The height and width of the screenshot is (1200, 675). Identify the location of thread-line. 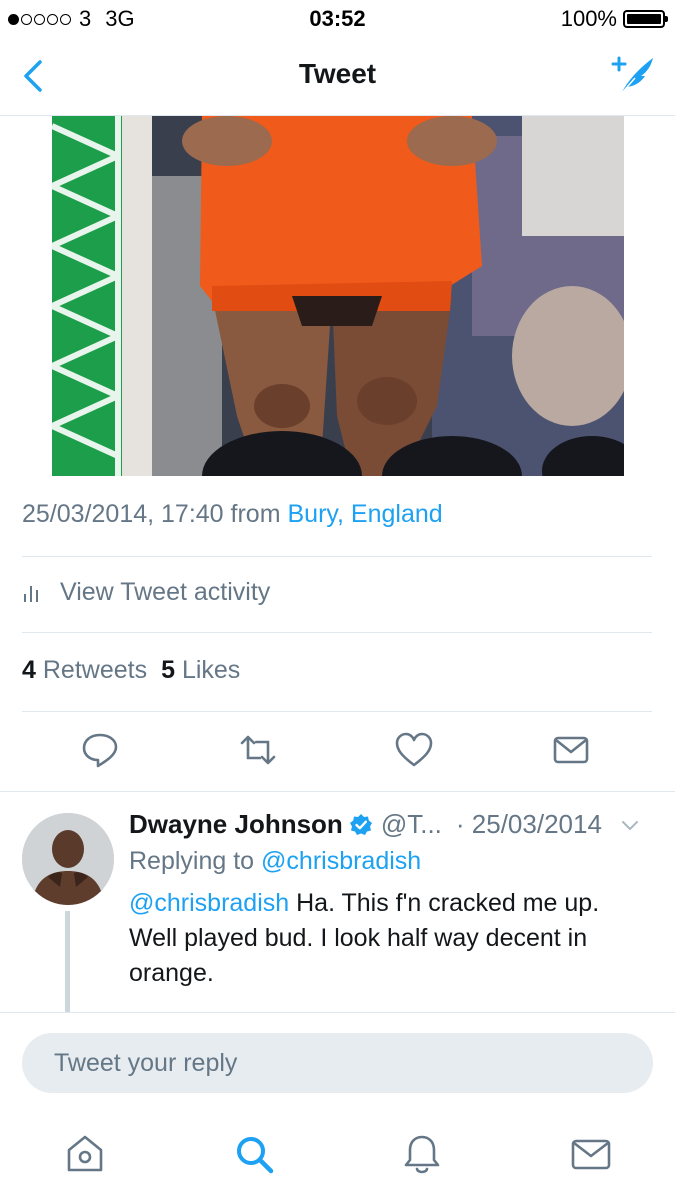
(67, 962).